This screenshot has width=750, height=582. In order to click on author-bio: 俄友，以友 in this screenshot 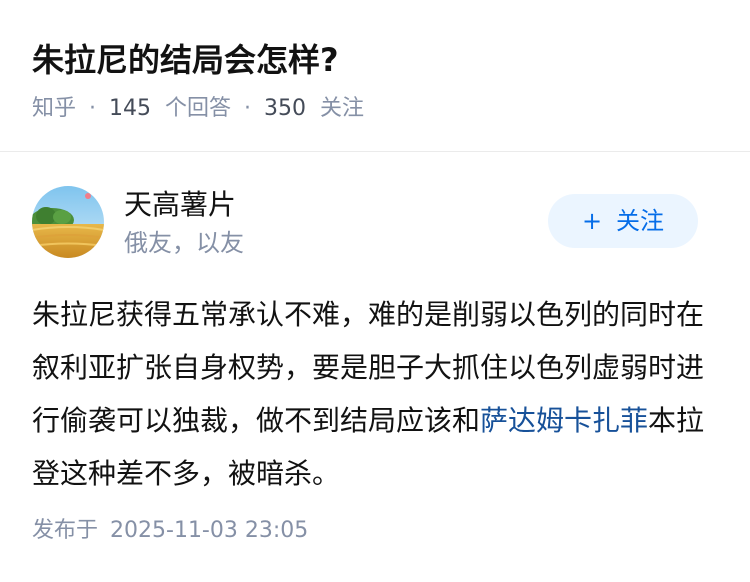, I will do `click(184, 243)`.